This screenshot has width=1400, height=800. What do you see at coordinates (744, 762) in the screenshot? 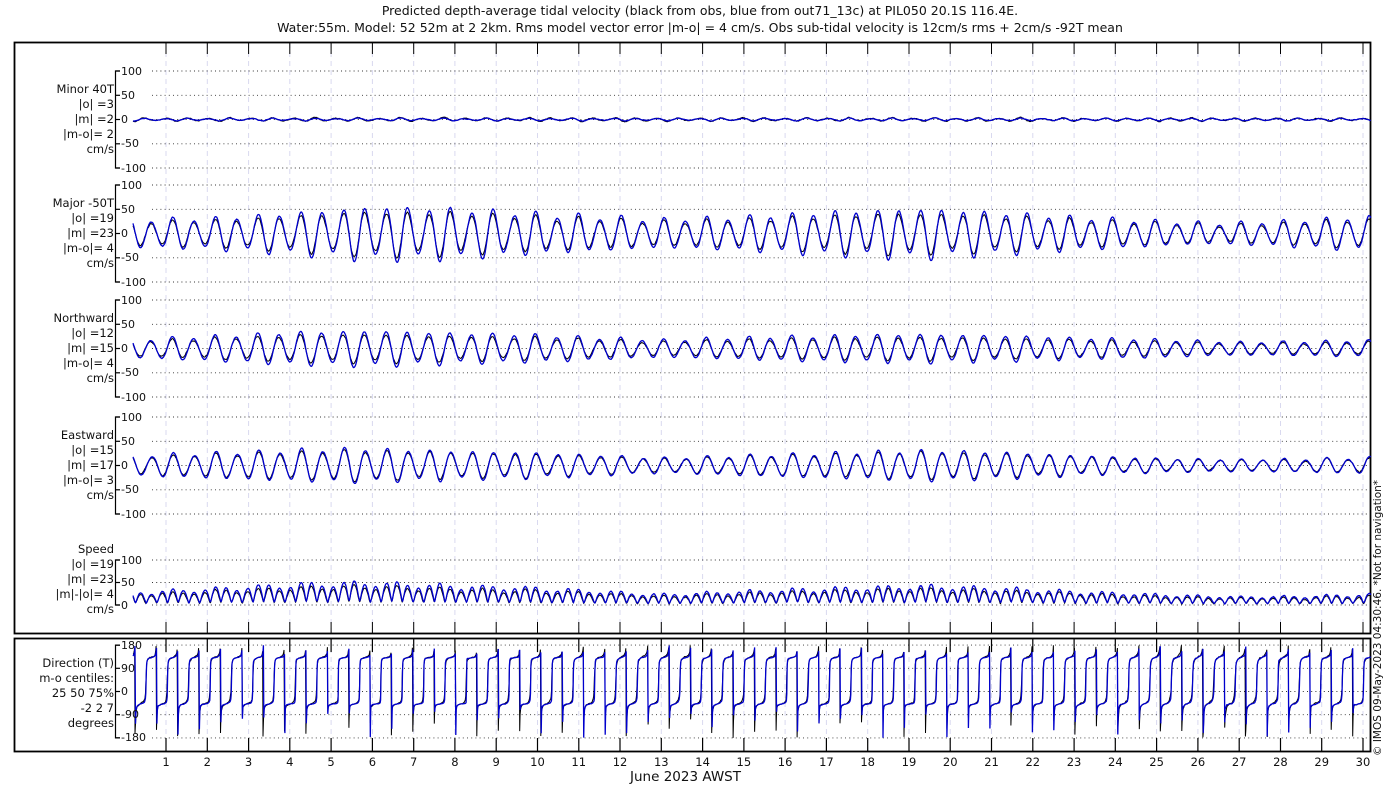
I see `x-tick-label: 15` at bounding box center [744, 762].